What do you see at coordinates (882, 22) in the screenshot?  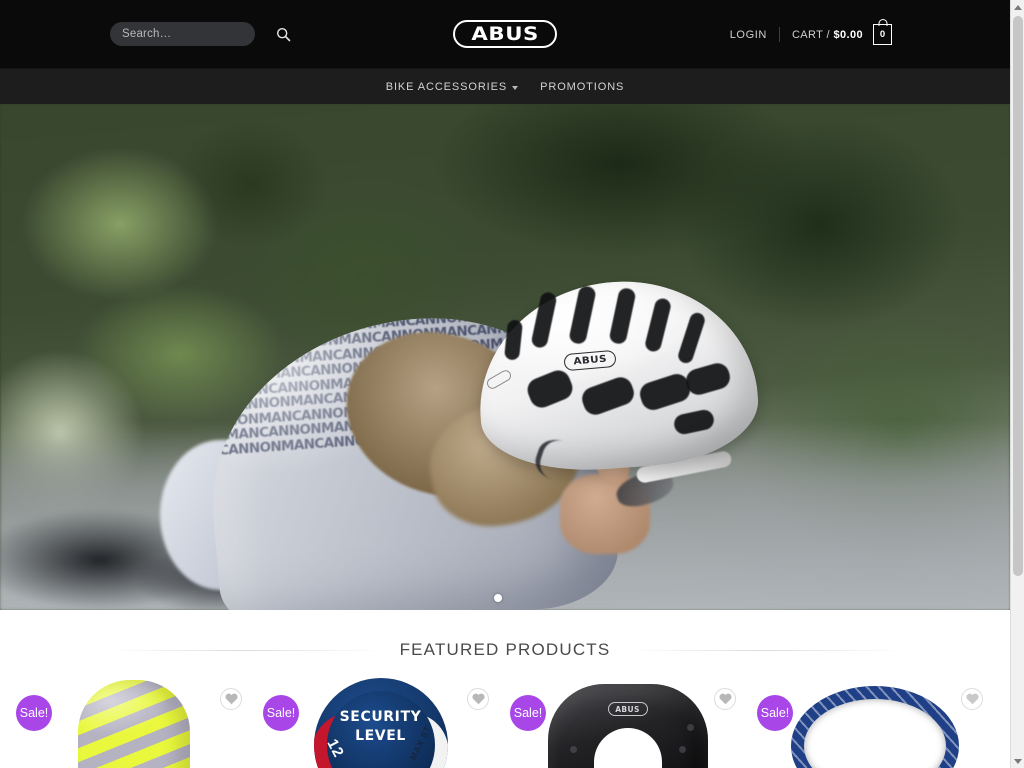 I see `bag-handle` at bounding box center [882, 22].